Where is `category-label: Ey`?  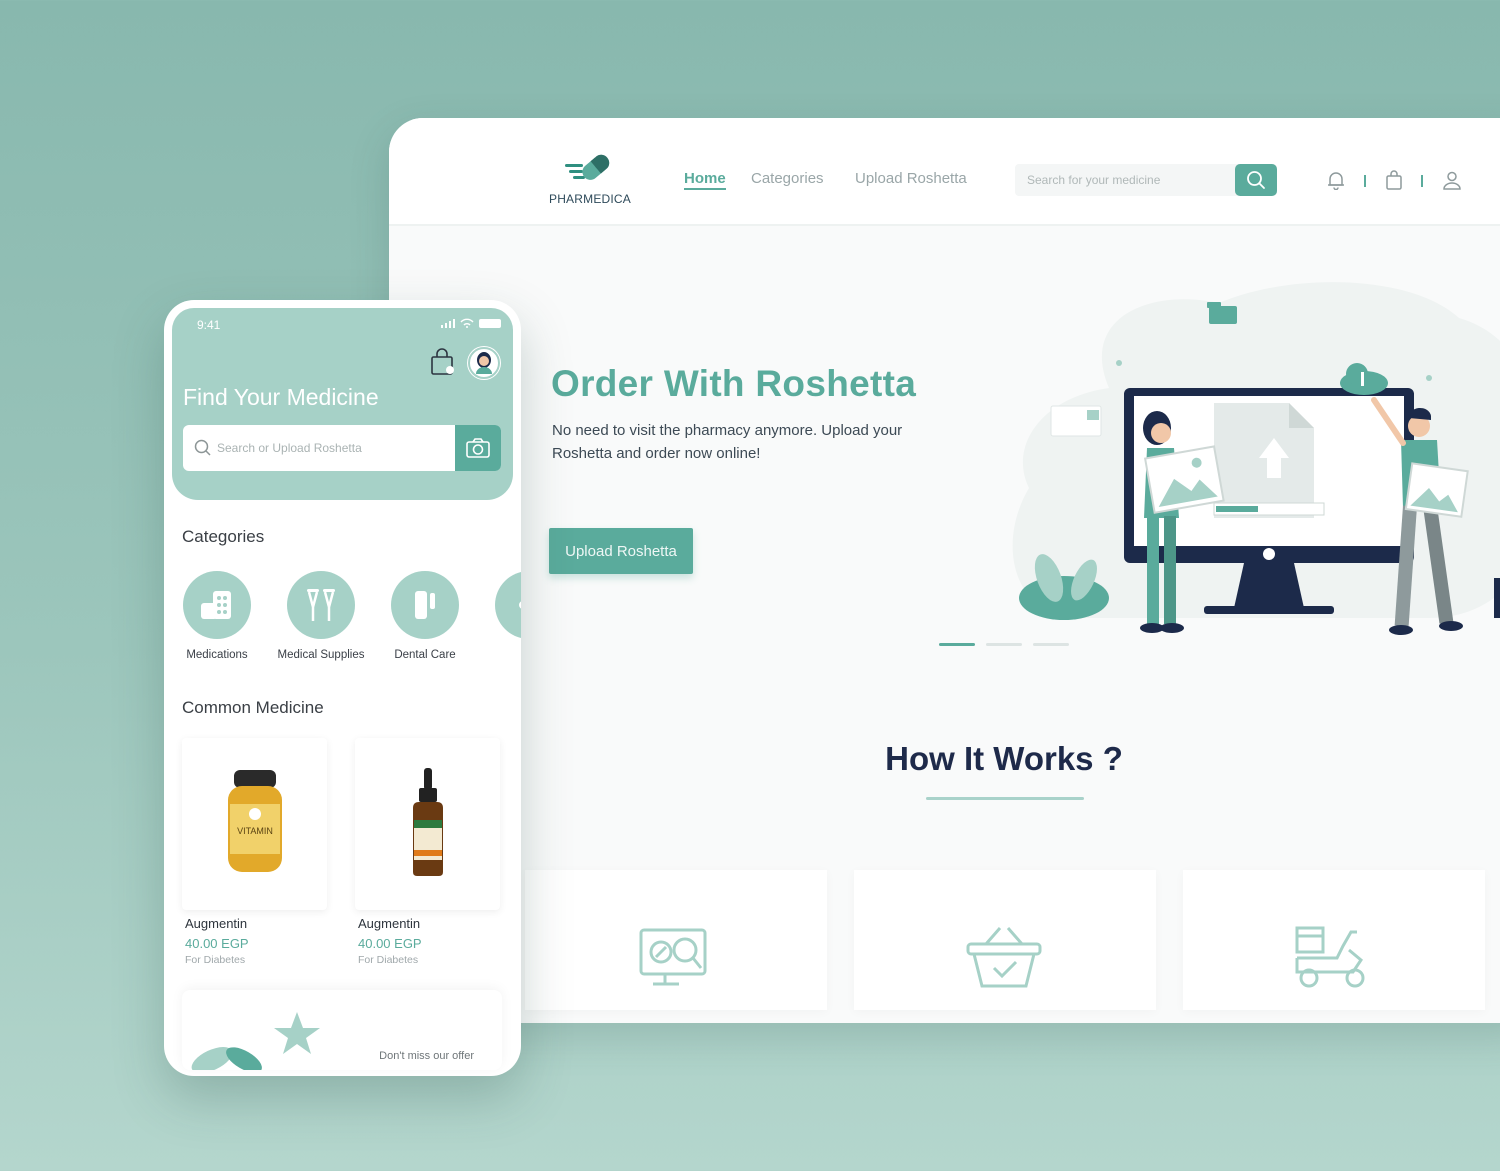
category-label: Ey is located at coordinates (502, 655).